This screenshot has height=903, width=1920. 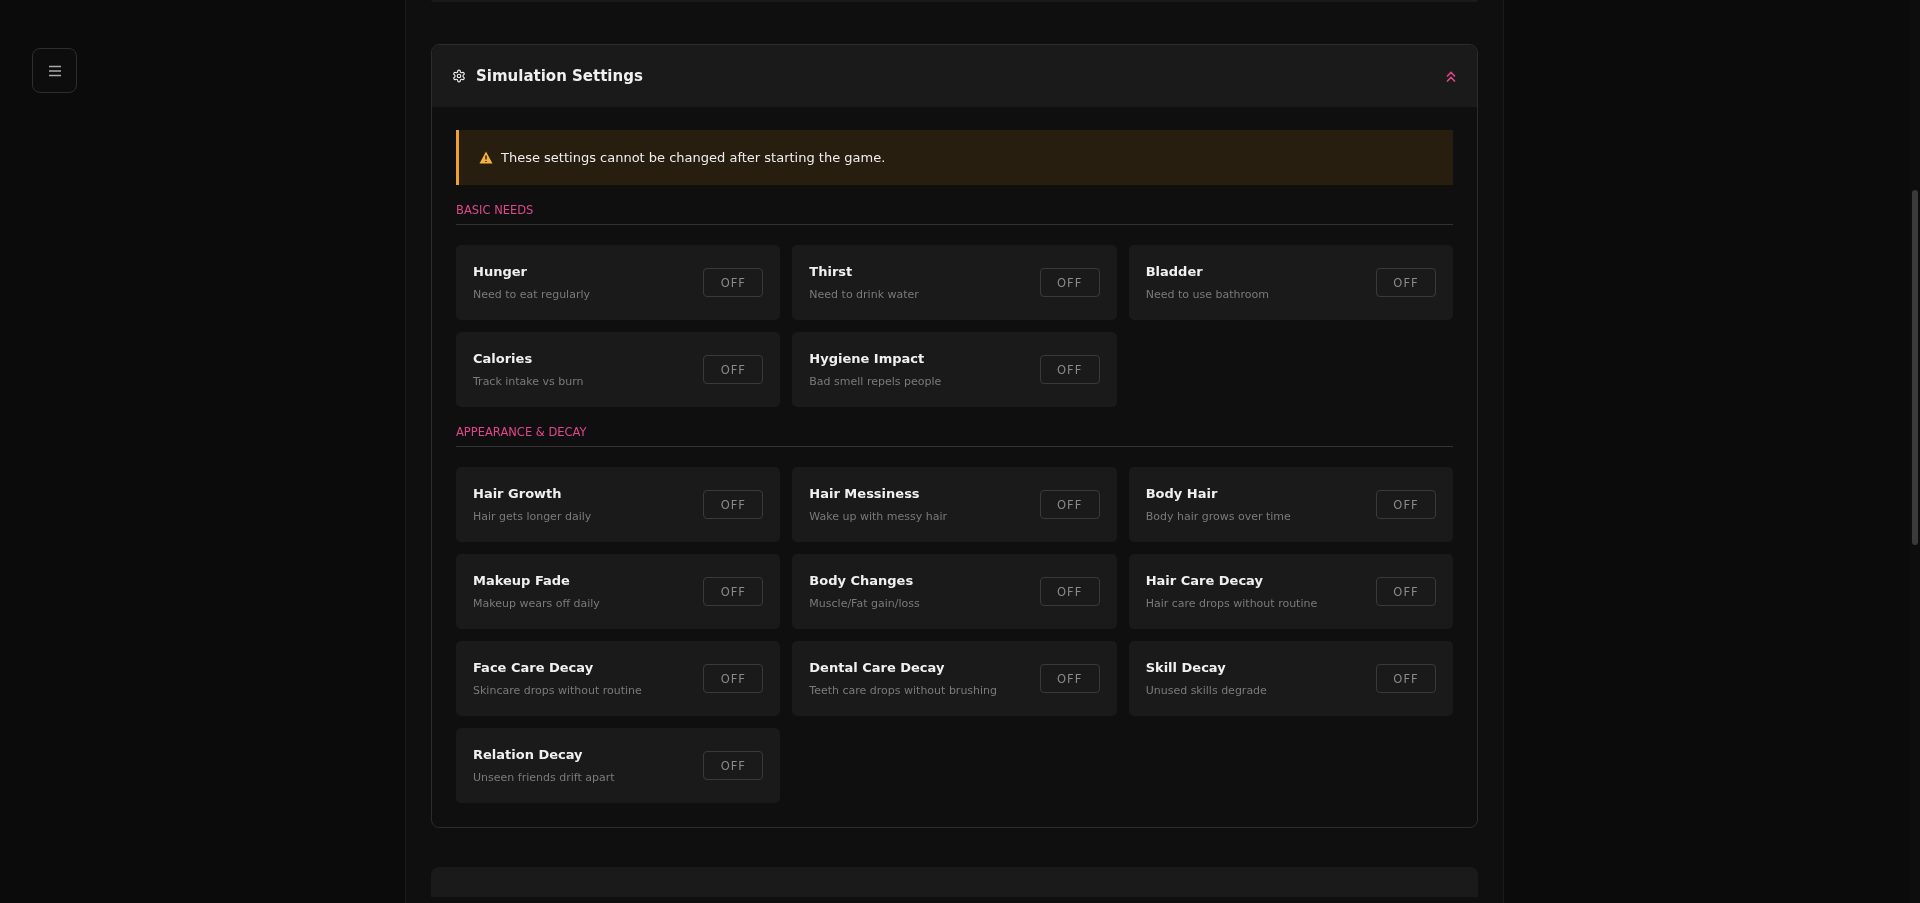 I want to click on warning-text: These settings cannot be changed after starting the game., so click(x=693, y=157).